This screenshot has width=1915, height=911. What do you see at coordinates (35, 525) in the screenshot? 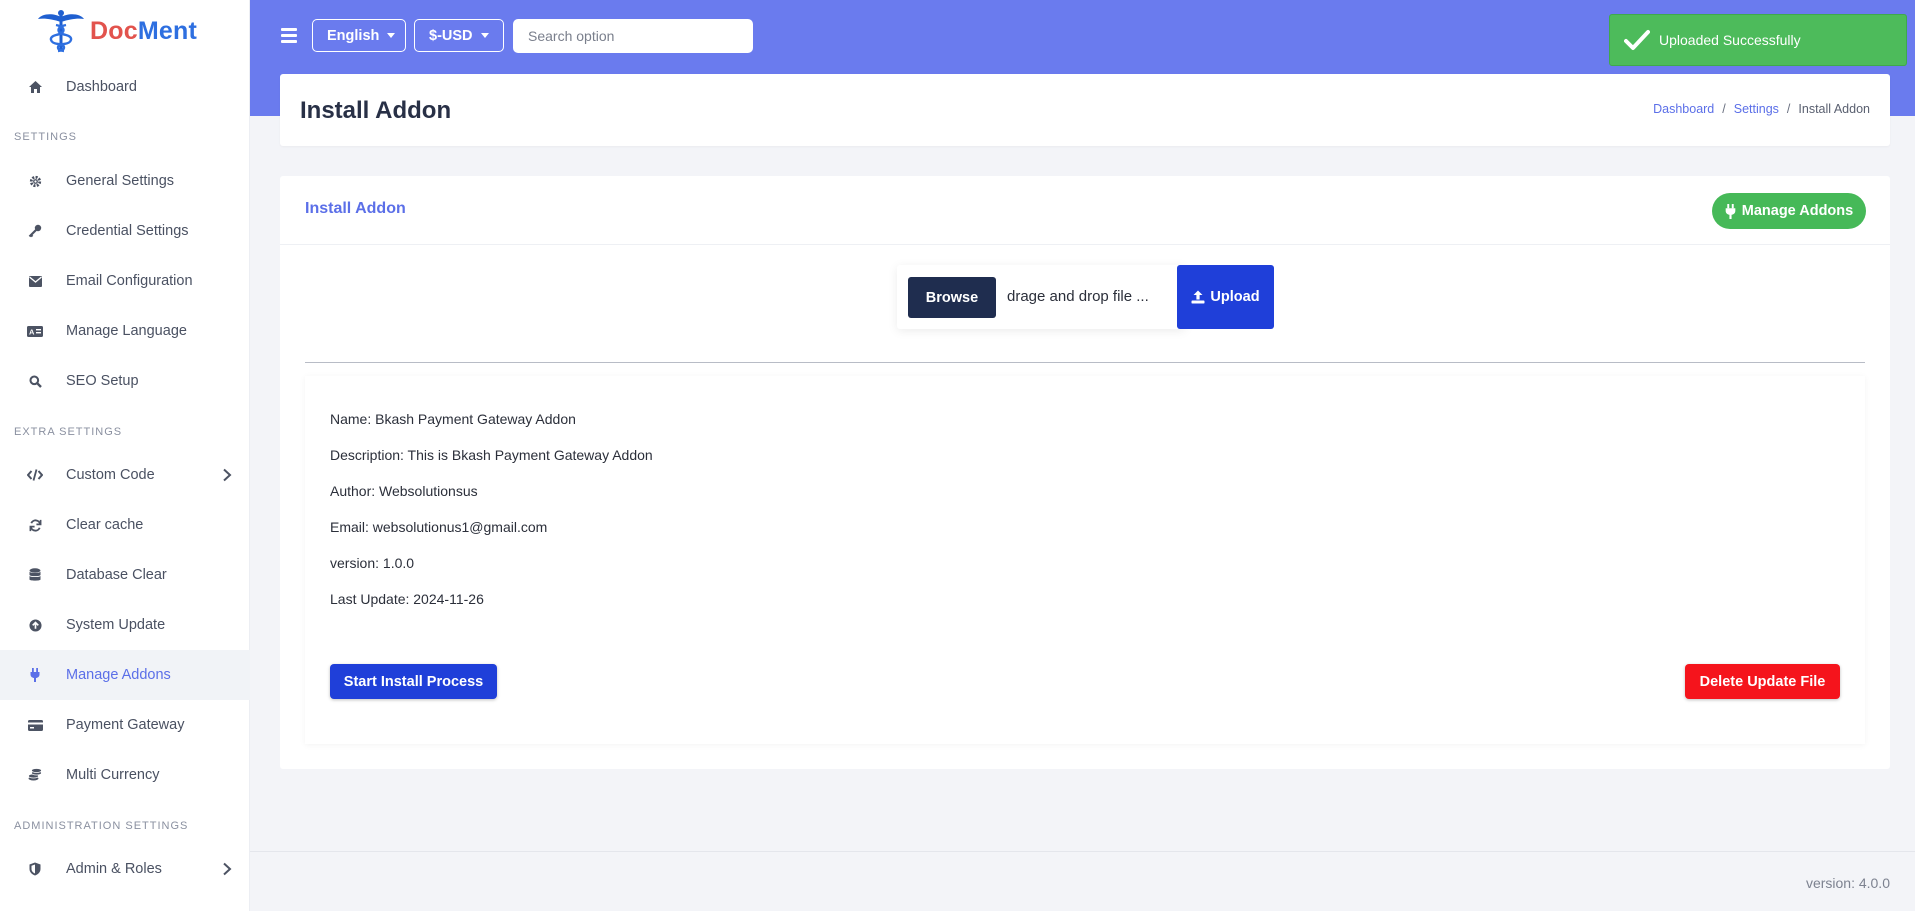
I see `refresh-icon` at bounding box center [35, 525].